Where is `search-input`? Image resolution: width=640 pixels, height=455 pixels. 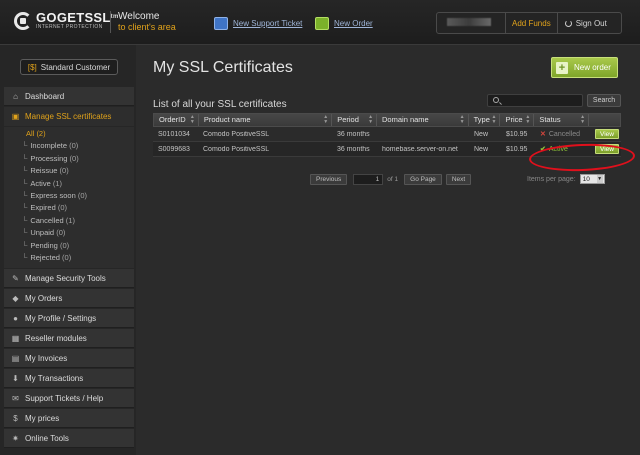 search-input is located at coordinates (542, 100).